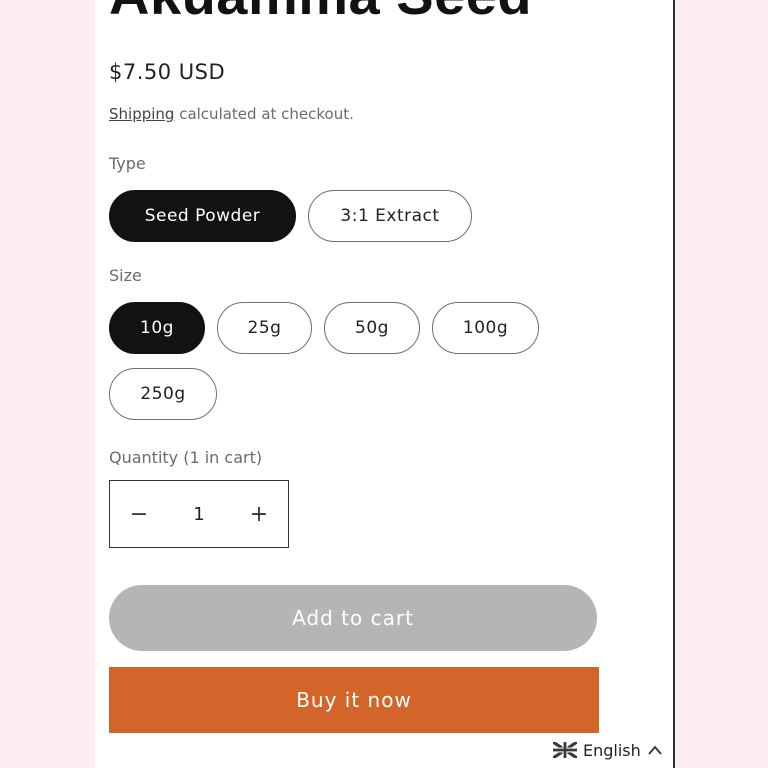 The height and width of the screenshot is (768, 768). What do you see at coordinates (157, 328) in the screenshot?
I see `size-option-10g: 10g` at bounding box center [157, 328].